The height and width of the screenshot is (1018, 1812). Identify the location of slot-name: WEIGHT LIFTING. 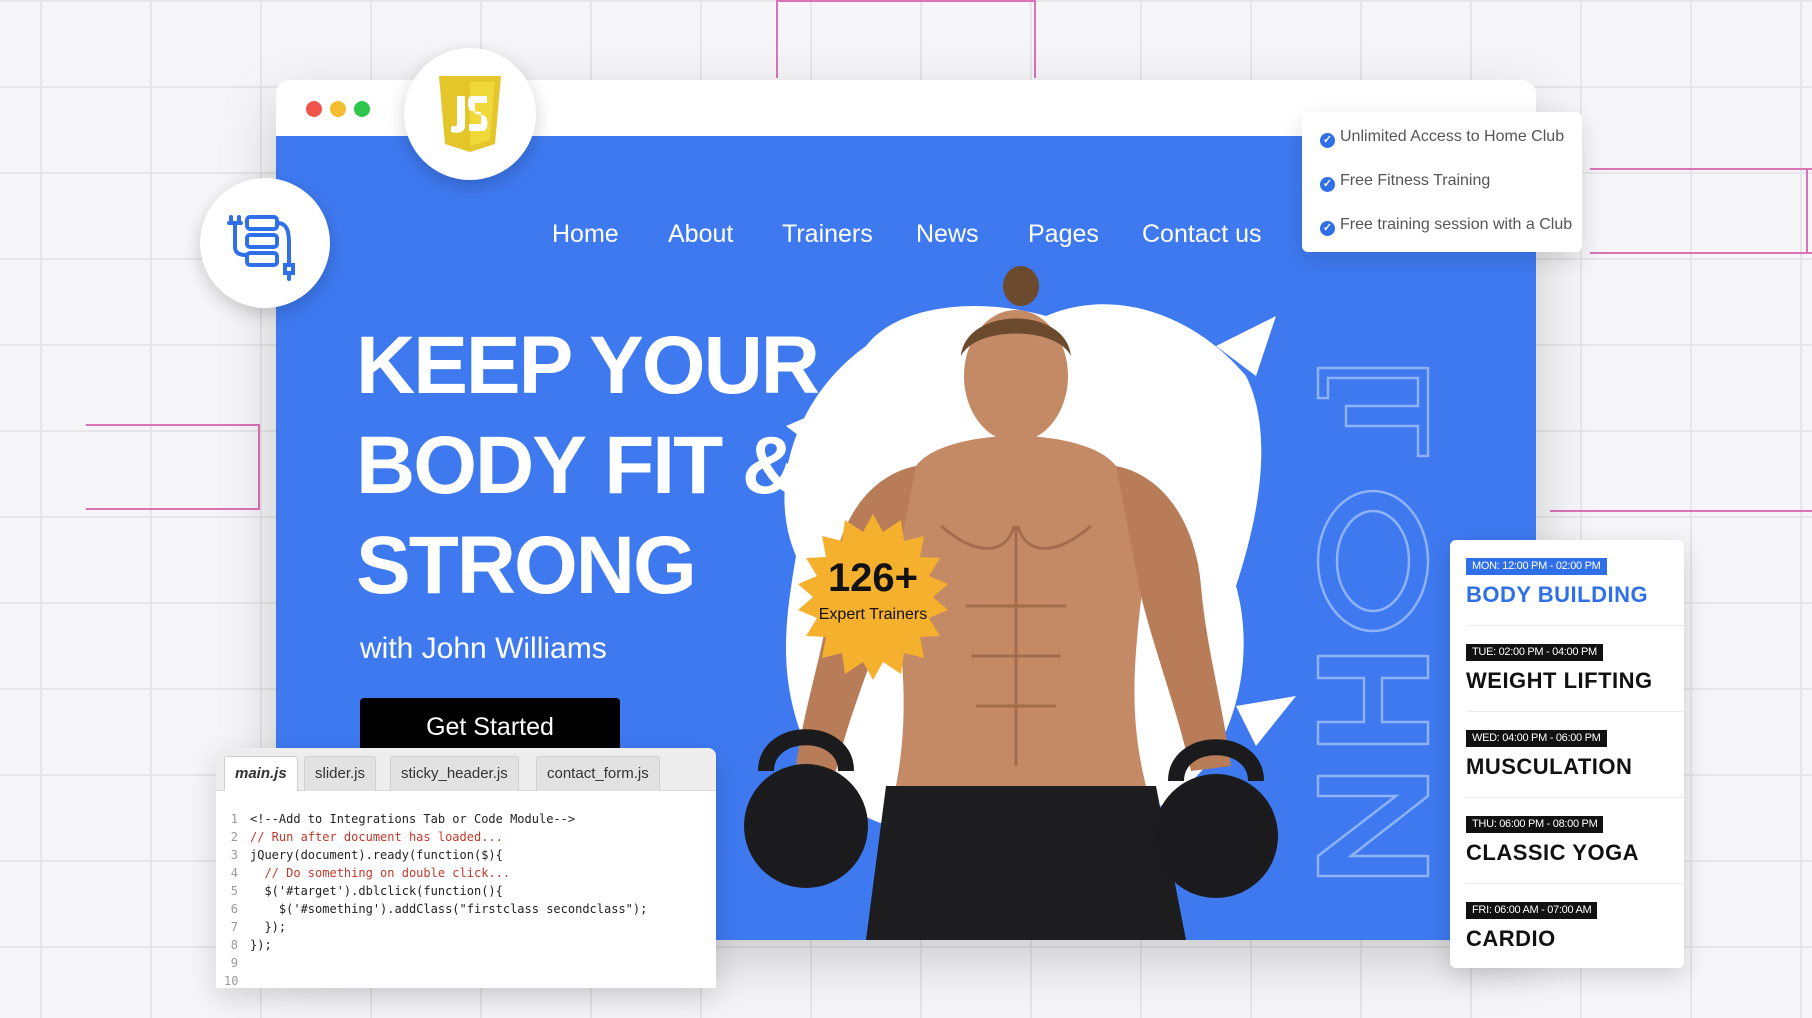
(1559, 680).